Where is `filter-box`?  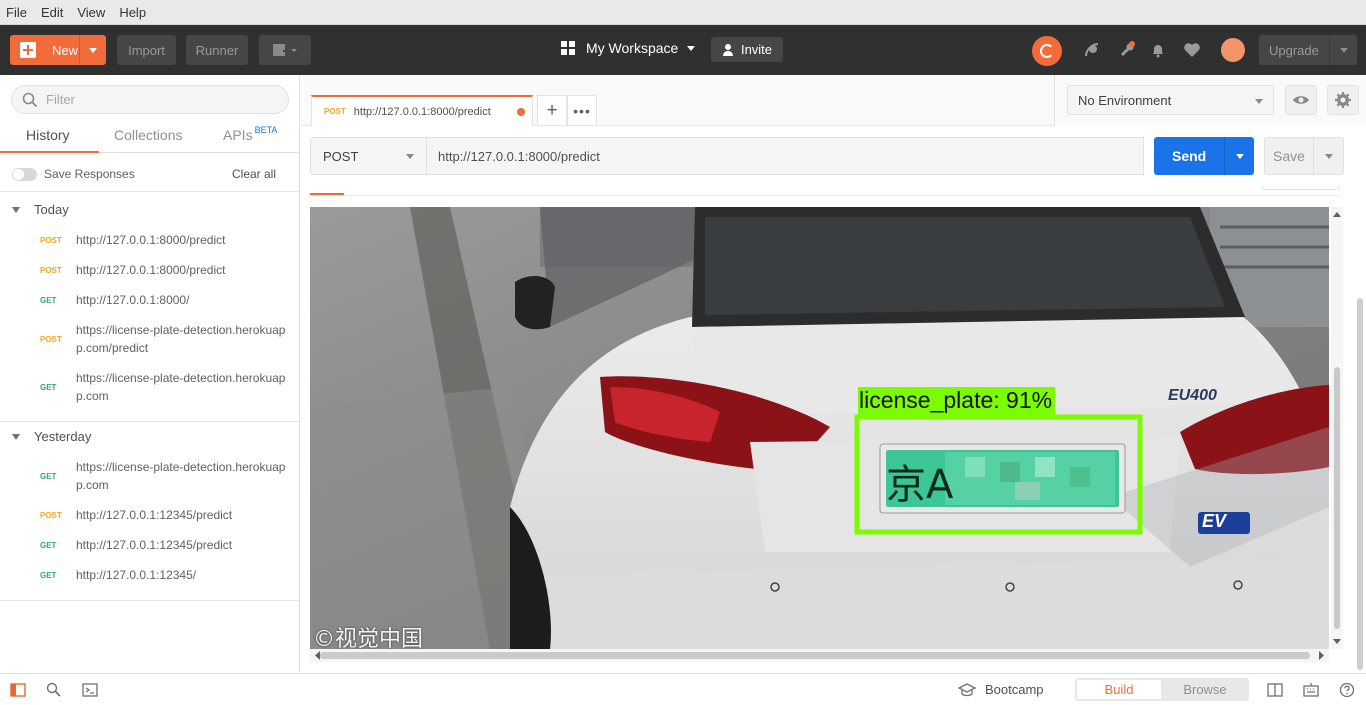 filter-box is located at coordinates (150, 99).